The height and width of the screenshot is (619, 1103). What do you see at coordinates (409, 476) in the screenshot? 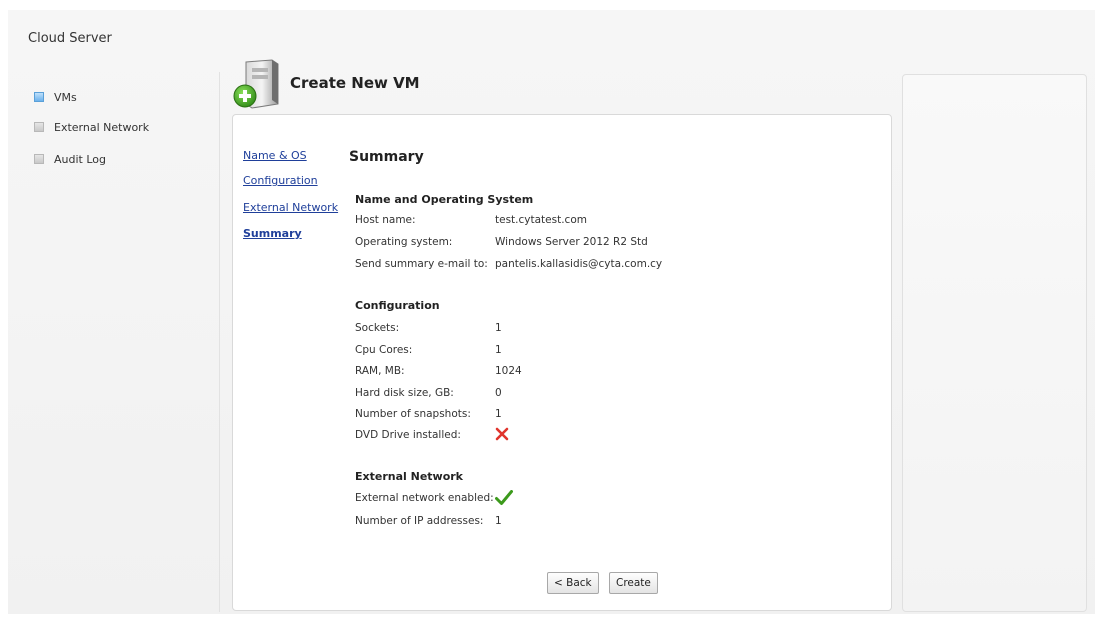
I see `section-heading-external-network: External Network` at bounding box center [409, 476].